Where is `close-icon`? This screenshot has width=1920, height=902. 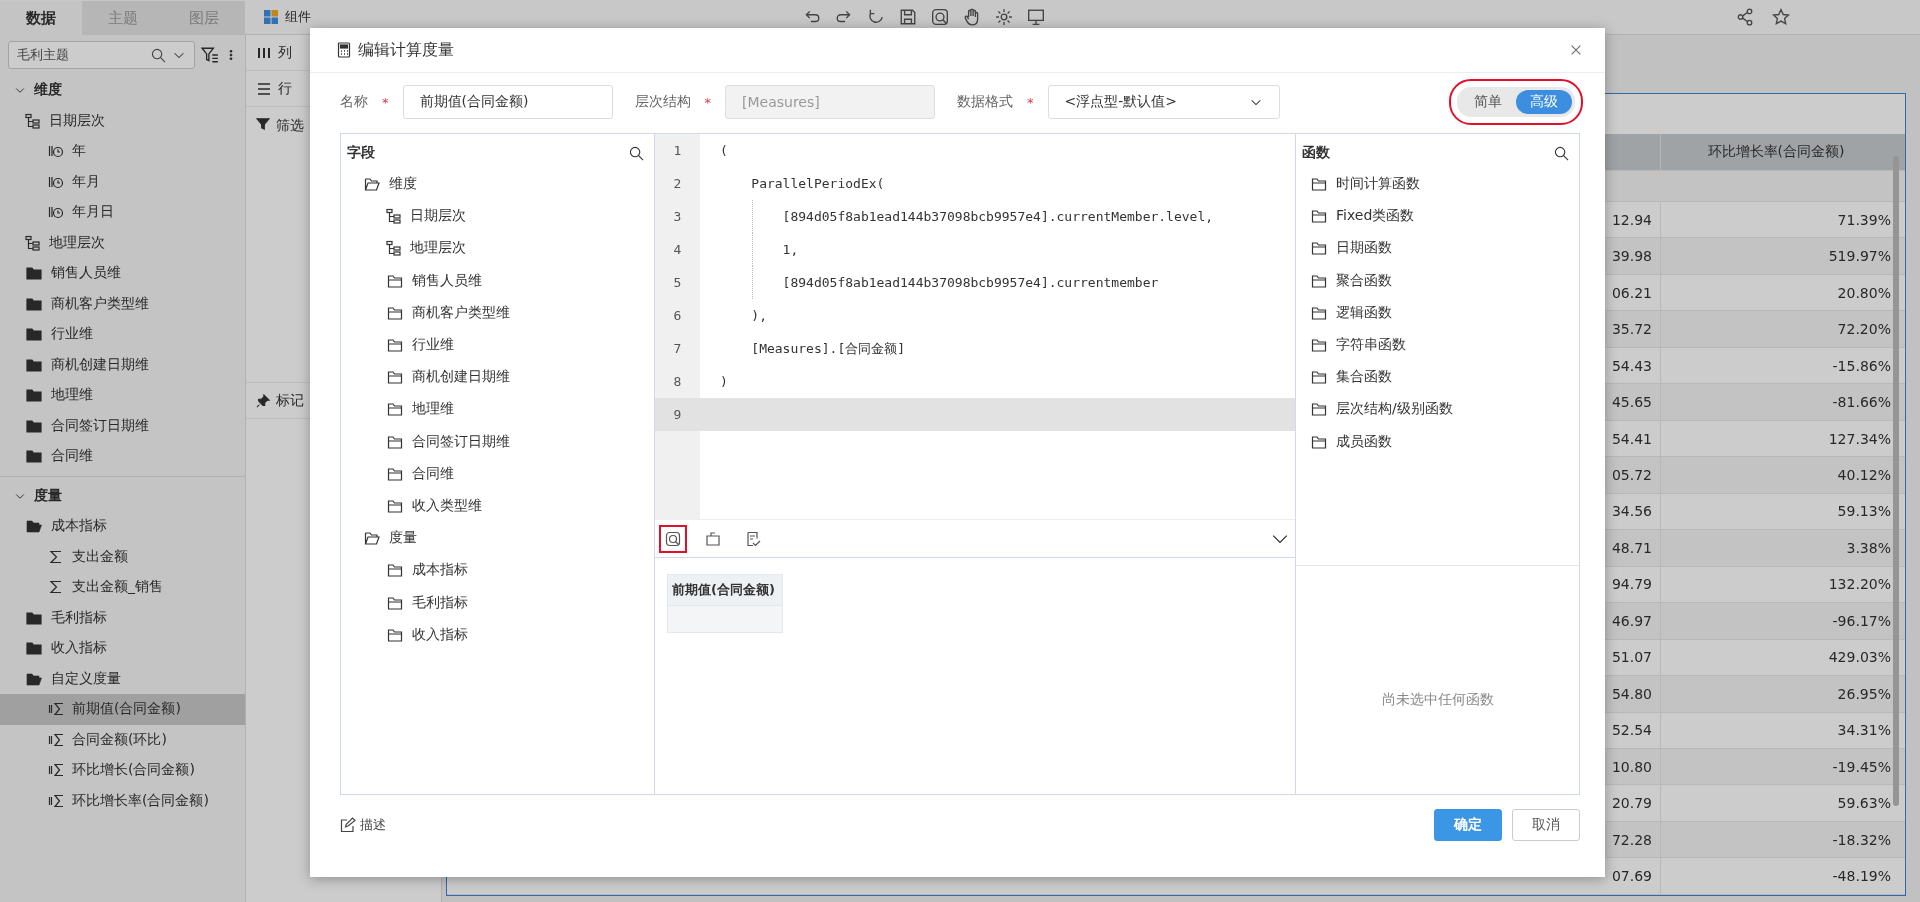 close-icon is located at coordinates (1576, 50).